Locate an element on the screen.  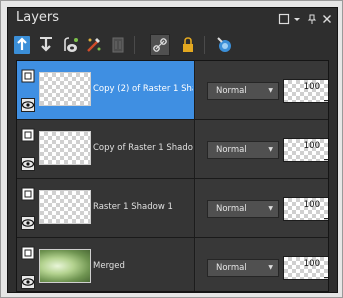
layer-info: Copy of Raster 1 Shadow is located at coordinates (106, 149).